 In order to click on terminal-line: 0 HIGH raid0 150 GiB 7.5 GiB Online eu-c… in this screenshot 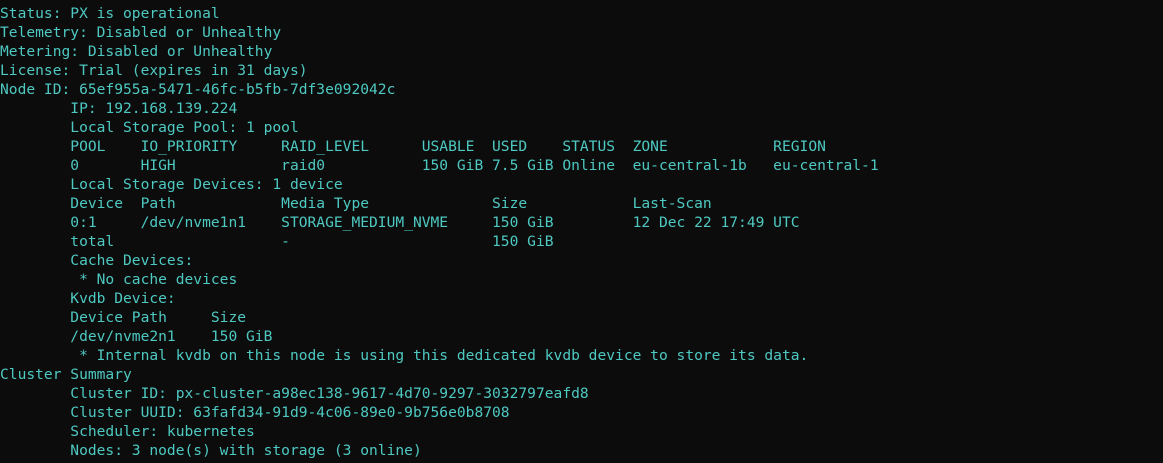, I will do `click(439, 165)`.